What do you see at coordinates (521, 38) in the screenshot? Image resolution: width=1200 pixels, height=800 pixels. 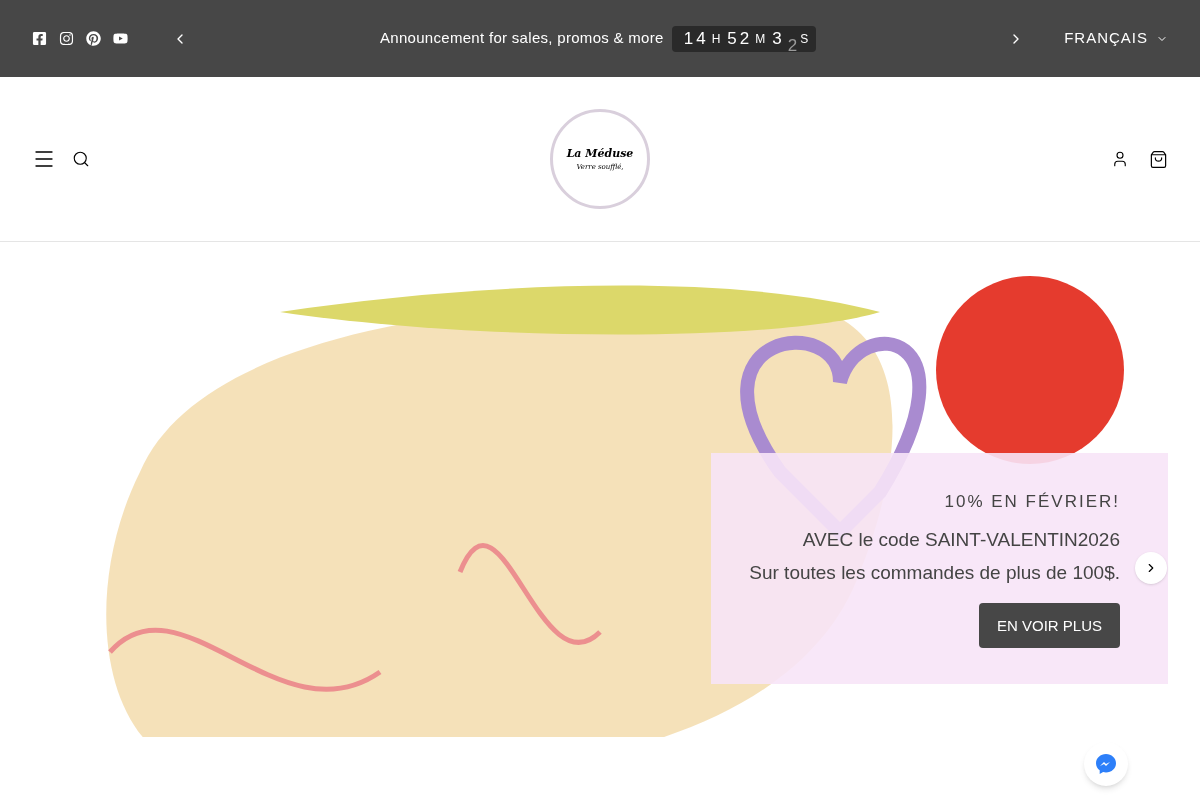 I see `announcement-text: Announcement for sales, promos & more` at bounding box center [521, 38].